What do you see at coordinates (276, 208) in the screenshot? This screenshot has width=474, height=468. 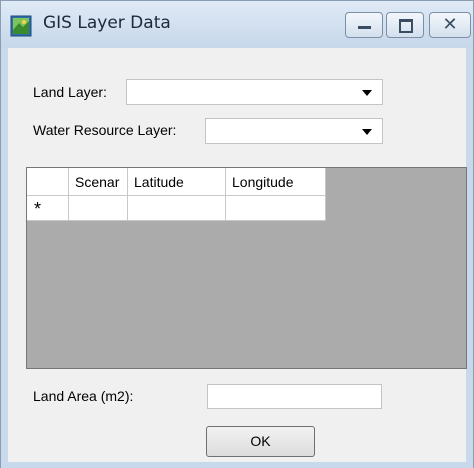 I see `new-row-longitude-cell` at bounding box center [276, 208].